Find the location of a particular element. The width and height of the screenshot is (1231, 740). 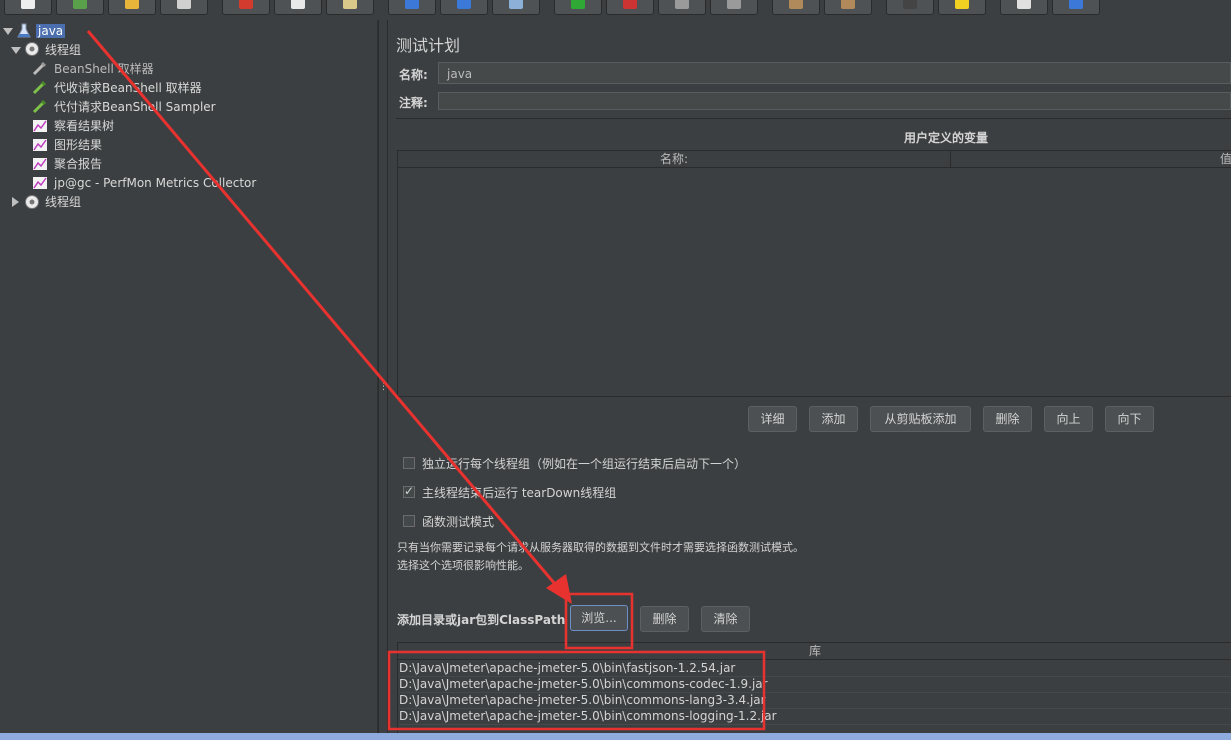

tree-item-label: 代付请求BeanShell Sampler is located at coordinates (135, 107).